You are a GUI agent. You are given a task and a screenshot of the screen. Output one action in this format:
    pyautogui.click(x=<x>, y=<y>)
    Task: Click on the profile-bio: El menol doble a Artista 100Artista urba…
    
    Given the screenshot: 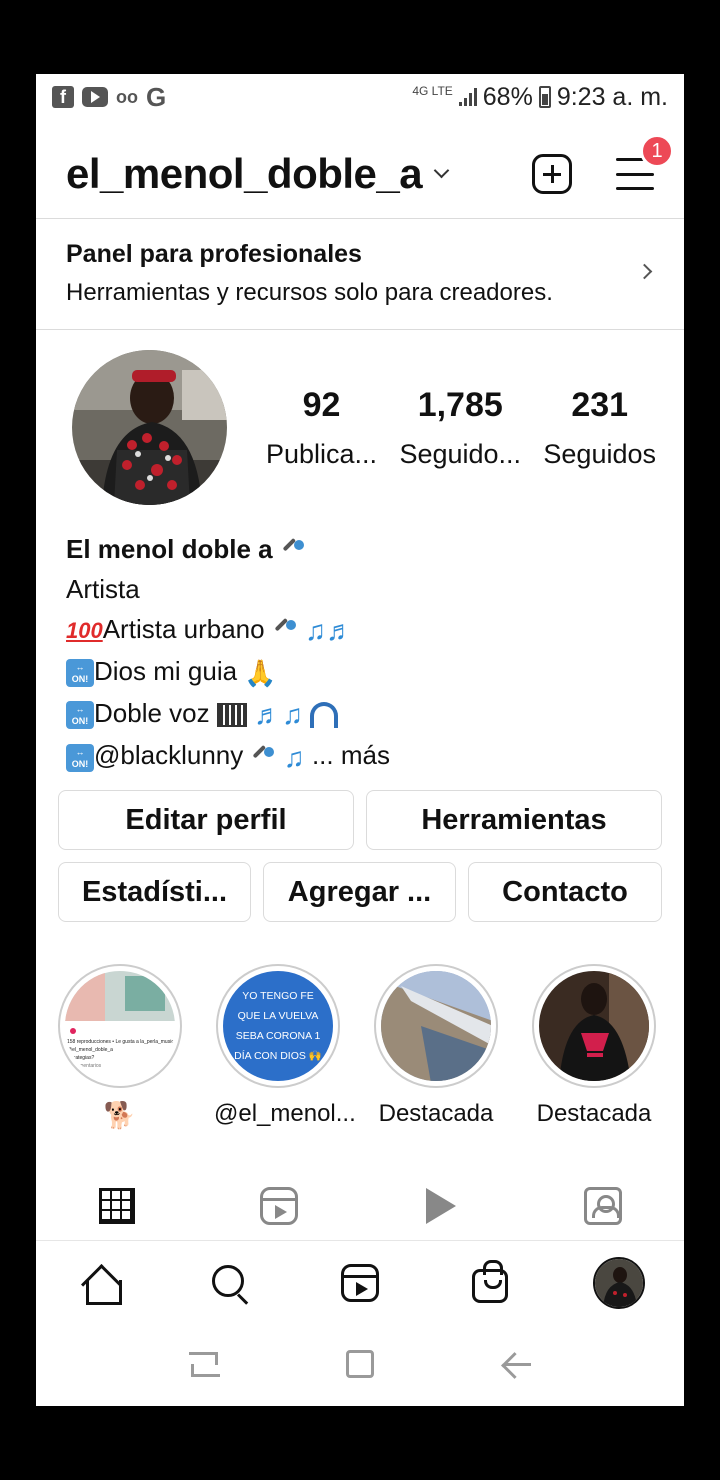 What is the action you would take?
    pyautogui.click(x=366, y=653)
    